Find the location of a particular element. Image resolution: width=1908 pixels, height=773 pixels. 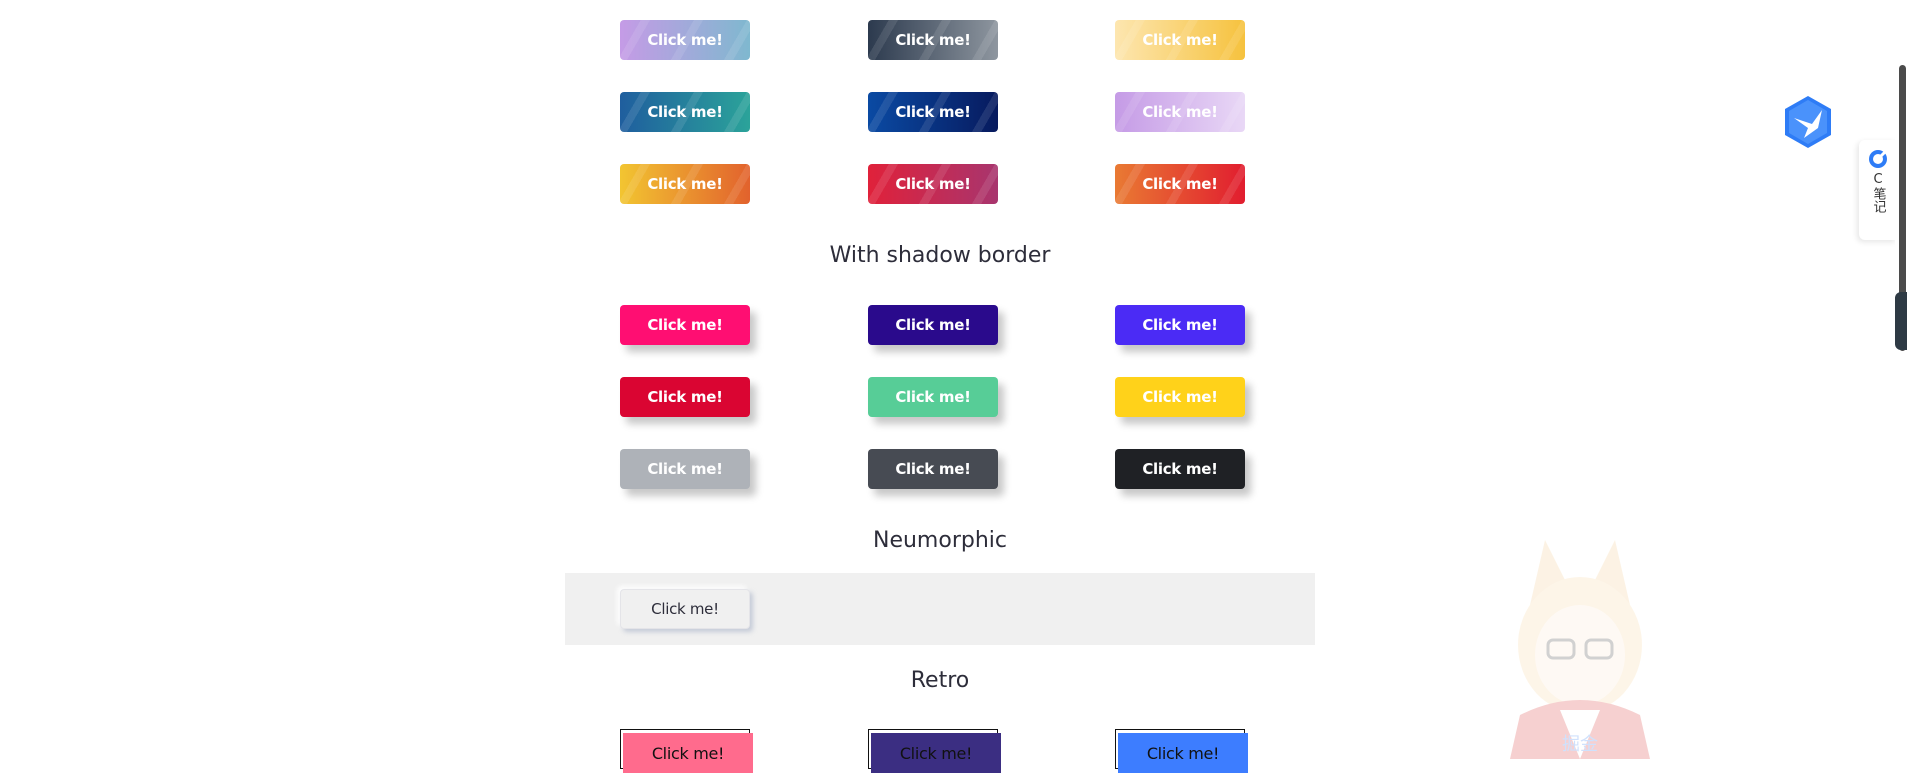

gradient-button-2-2: Click me! is located at coordinates (933, 112).